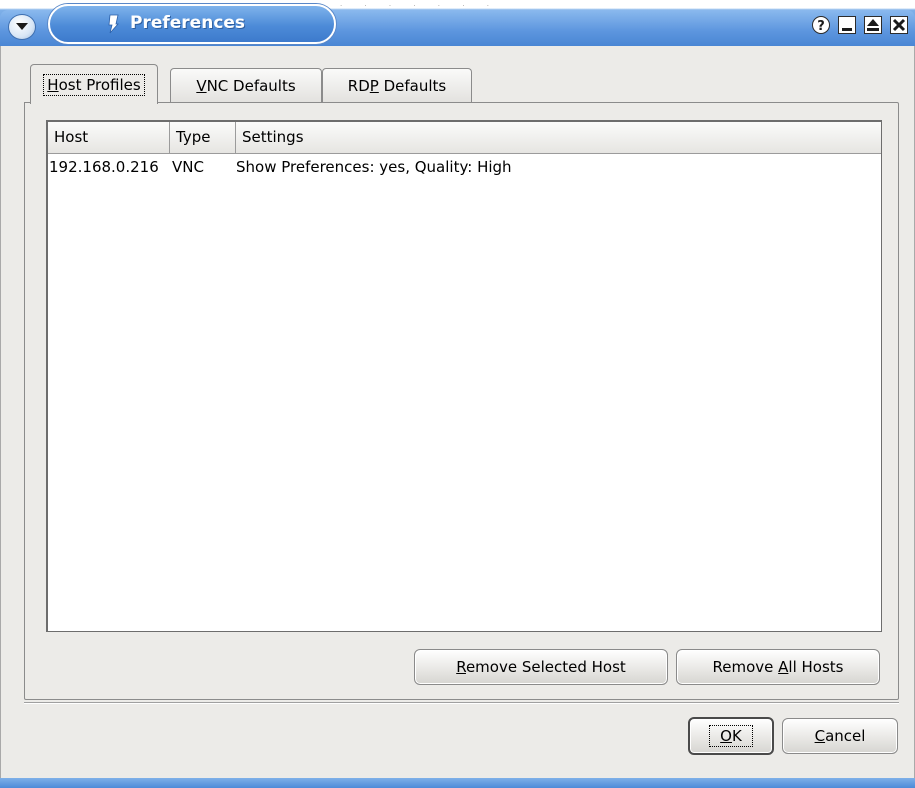  I want to click on remove-selected-host-label: Remove Selected Host, so click(541, 667).